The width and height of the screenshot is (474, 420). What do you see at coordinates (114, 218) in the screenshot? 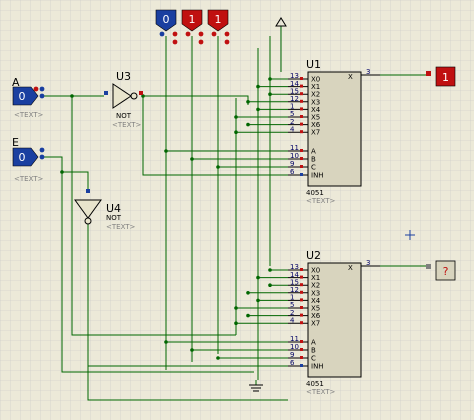
I see `u4-type-label: NOT` at bounding box center [114, 218].